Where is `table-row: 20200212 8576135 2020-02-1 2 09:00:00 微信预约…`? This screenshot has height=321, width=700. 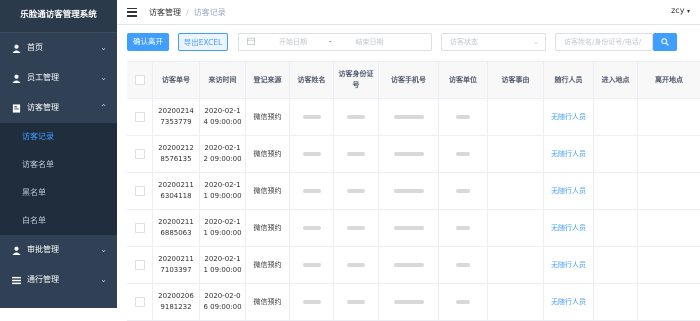 table-row: 20200212 8576135 2020-02-1 2 09:00:00 微信预约… is located at coordinates (413, 154).